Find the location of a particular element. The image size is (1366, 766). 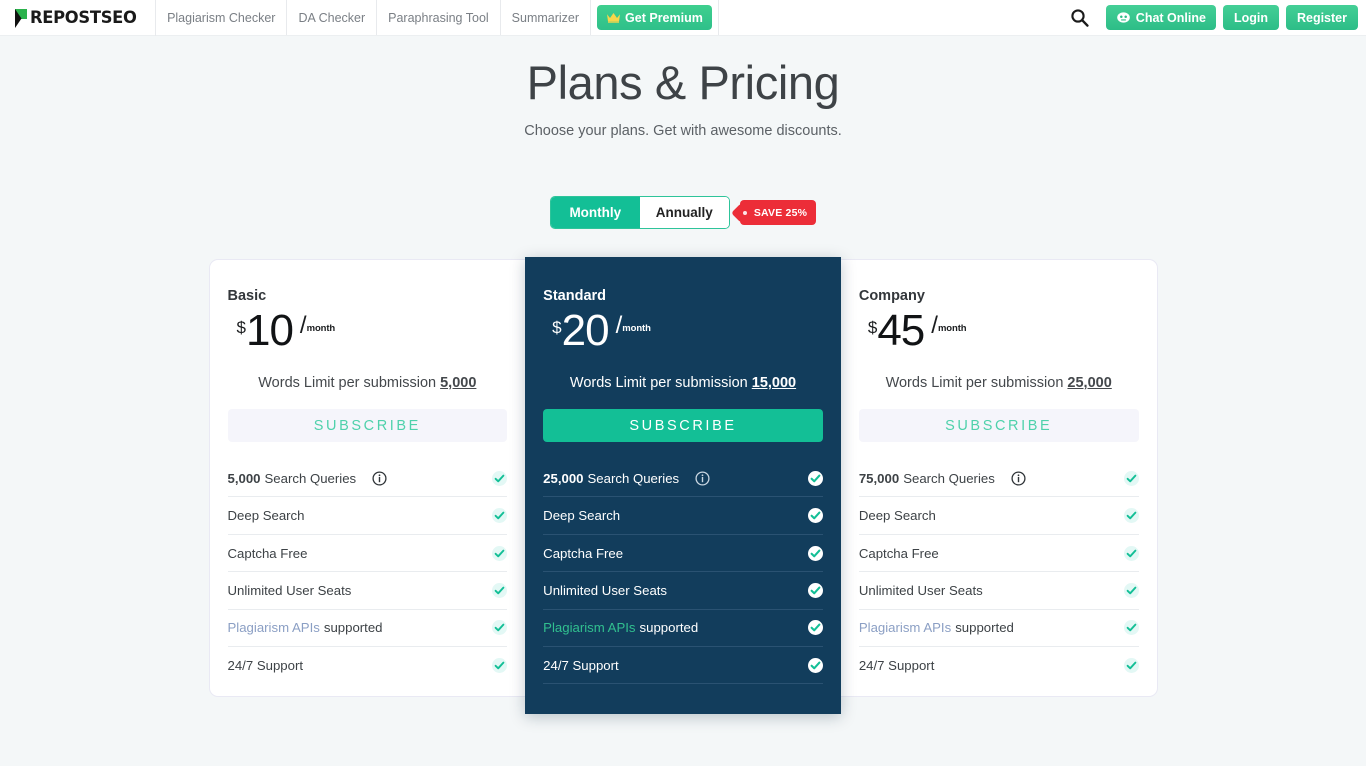

save-badge: SAVE 25% is located at coordinates (778, 213).